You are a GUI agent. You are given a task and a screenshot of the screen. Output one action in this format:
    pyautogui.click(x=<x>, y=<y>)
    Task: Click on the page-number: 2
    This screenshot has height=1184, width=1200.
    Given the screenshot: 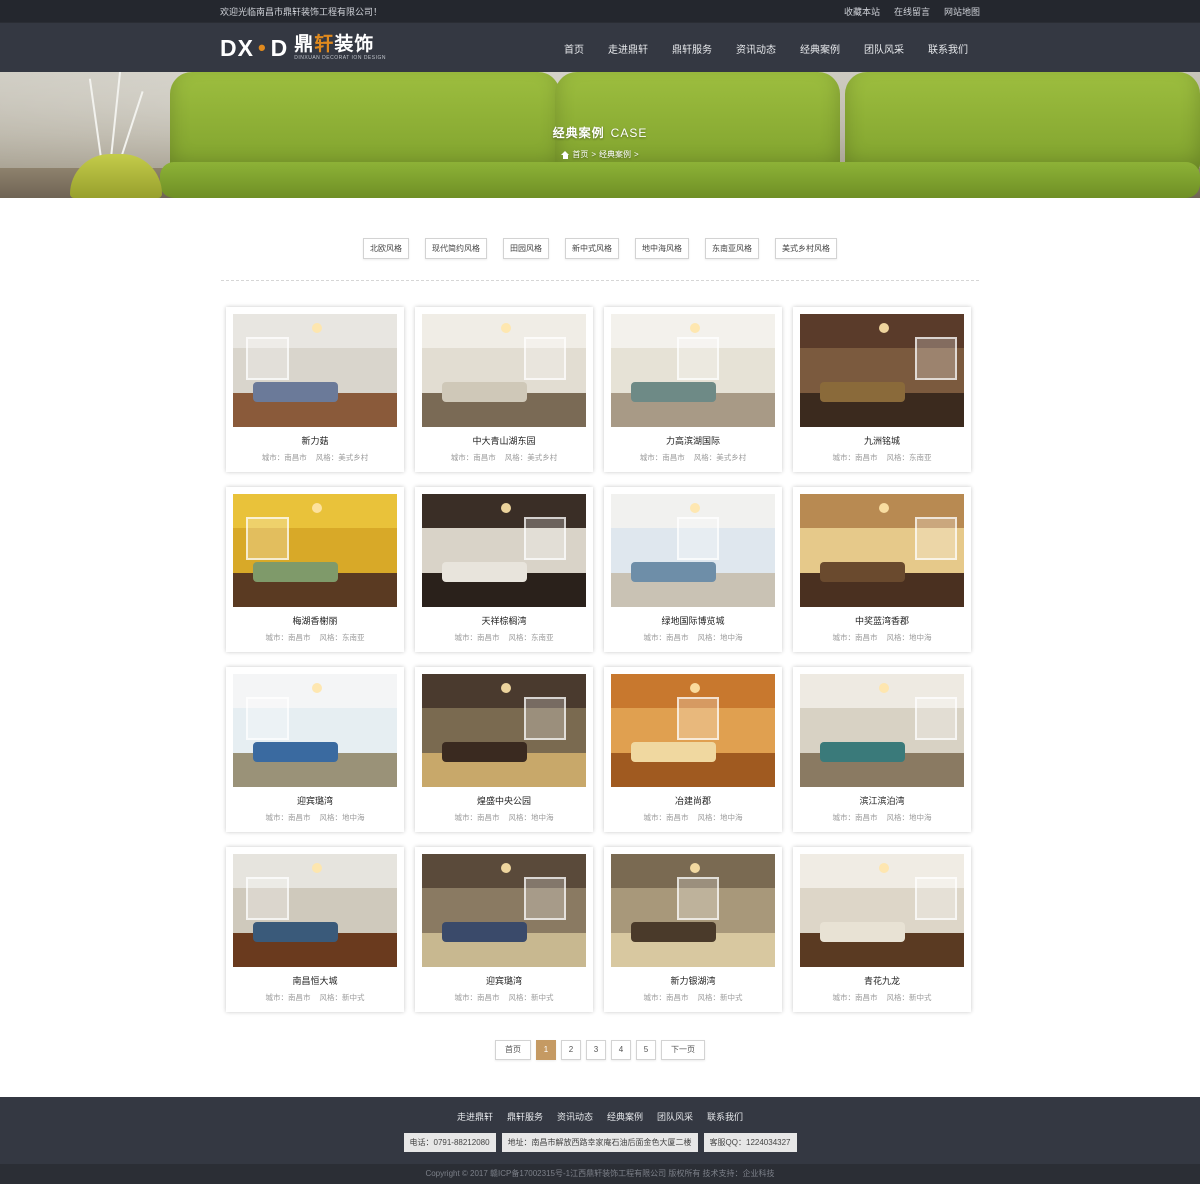 What is the action you would take?
    pyautogui.click(x=571, y=1050)
    